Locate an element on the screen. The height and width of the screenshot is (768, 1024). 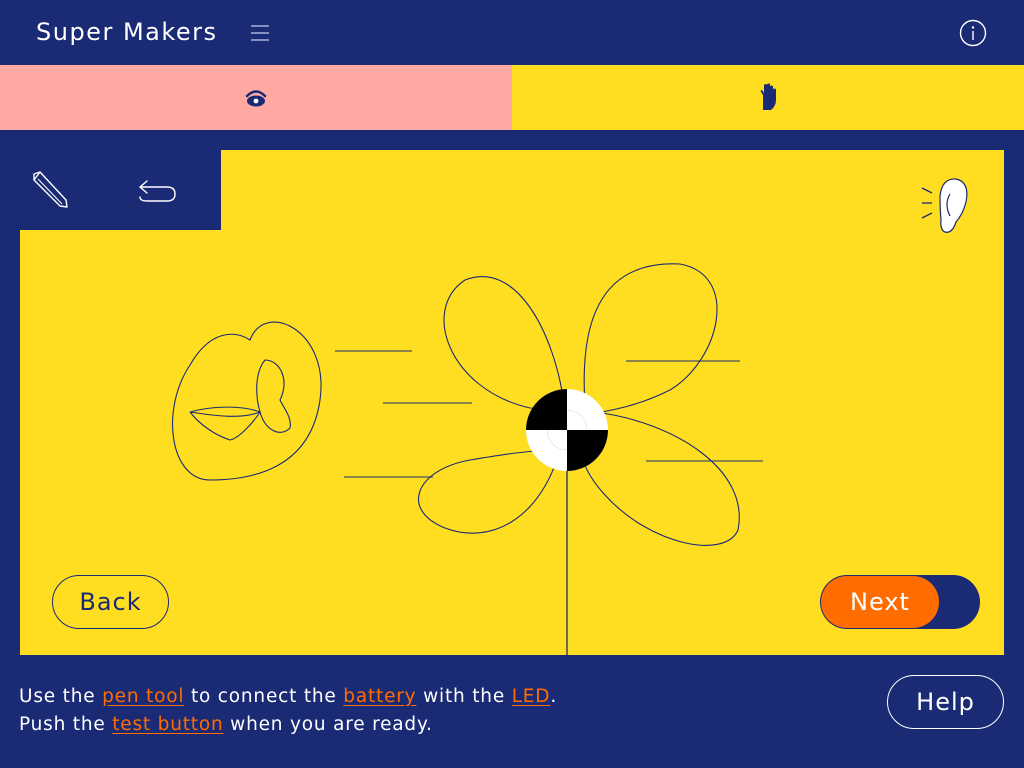
app-title: Super Makers is located at coordinates (127, 32).